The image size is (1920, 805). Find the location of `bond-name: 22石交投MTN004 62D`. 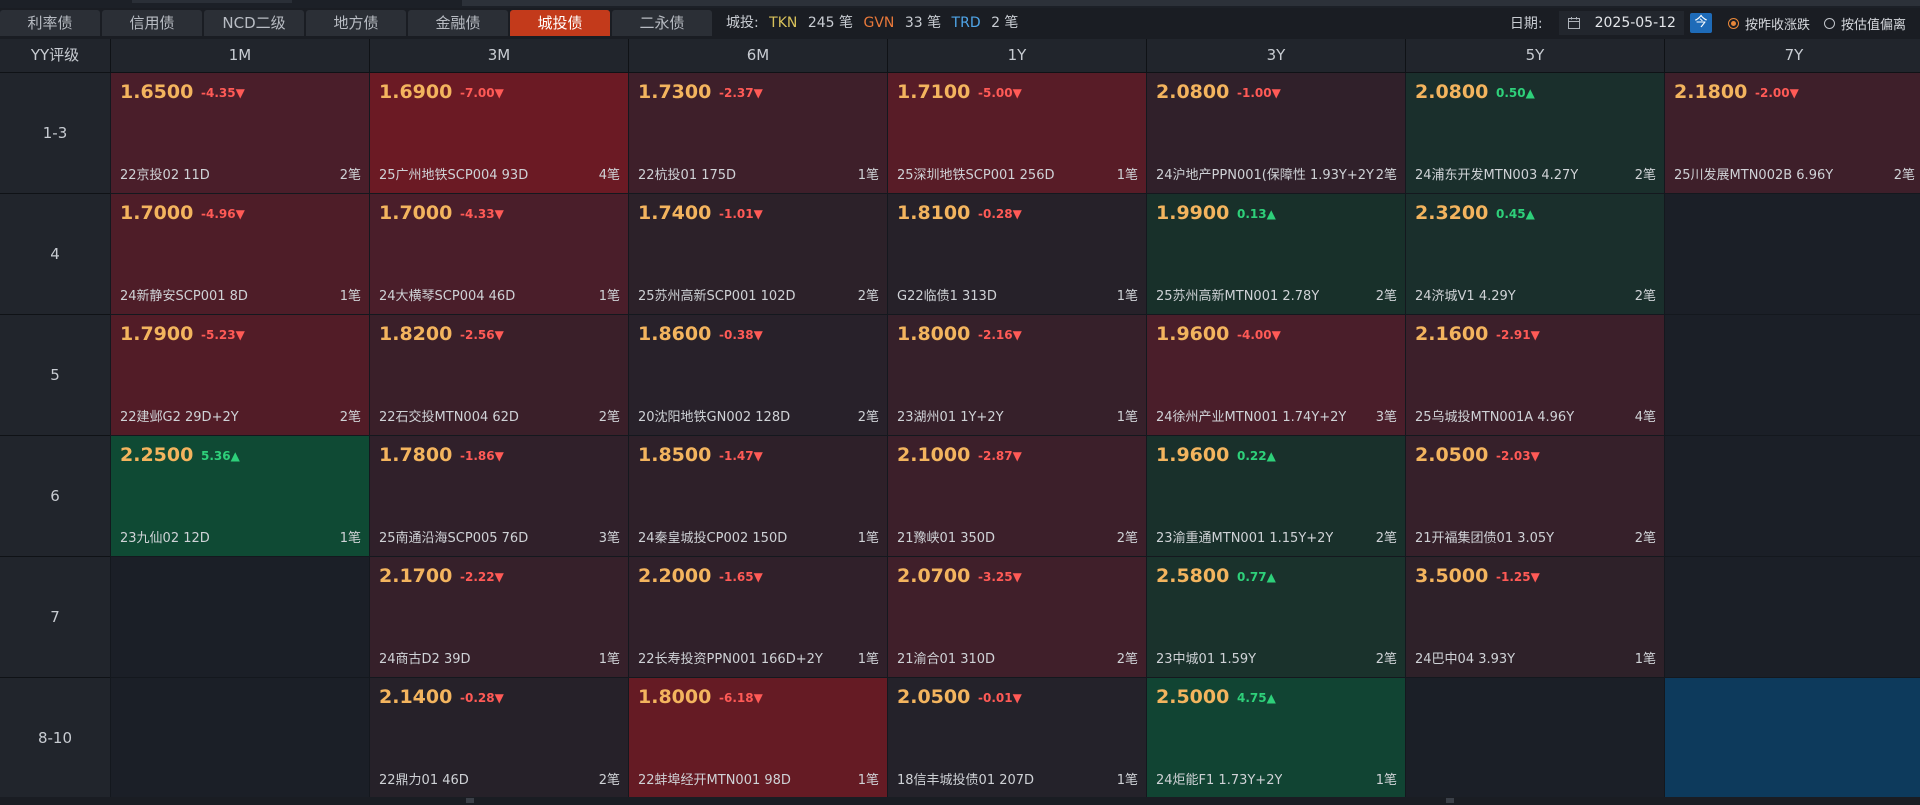

bond-name: 22石交投MTN004 62D is located at coordinates (449, 415).